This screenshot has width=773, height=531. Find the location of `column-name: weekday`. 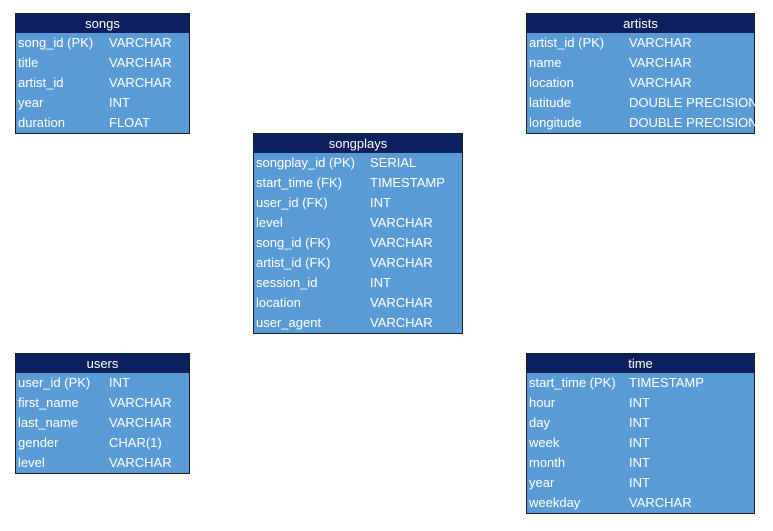

column-name: weekday is located at coordinates (555, 502).